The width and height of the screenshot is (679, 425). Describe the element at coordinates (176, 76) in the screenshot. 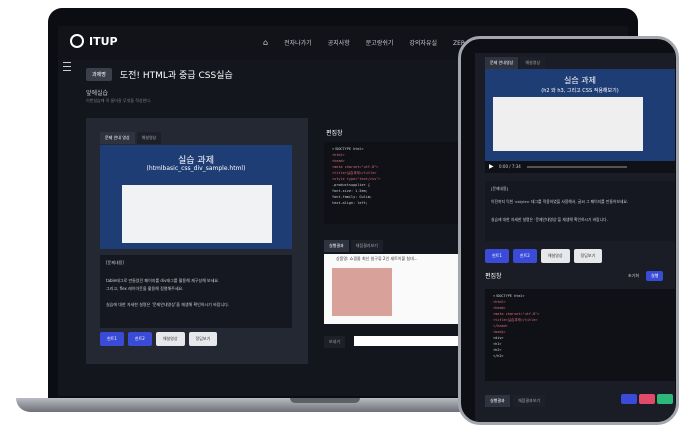

I see `page-title: 도전! HTML과 중급 CSS실습` at that location.